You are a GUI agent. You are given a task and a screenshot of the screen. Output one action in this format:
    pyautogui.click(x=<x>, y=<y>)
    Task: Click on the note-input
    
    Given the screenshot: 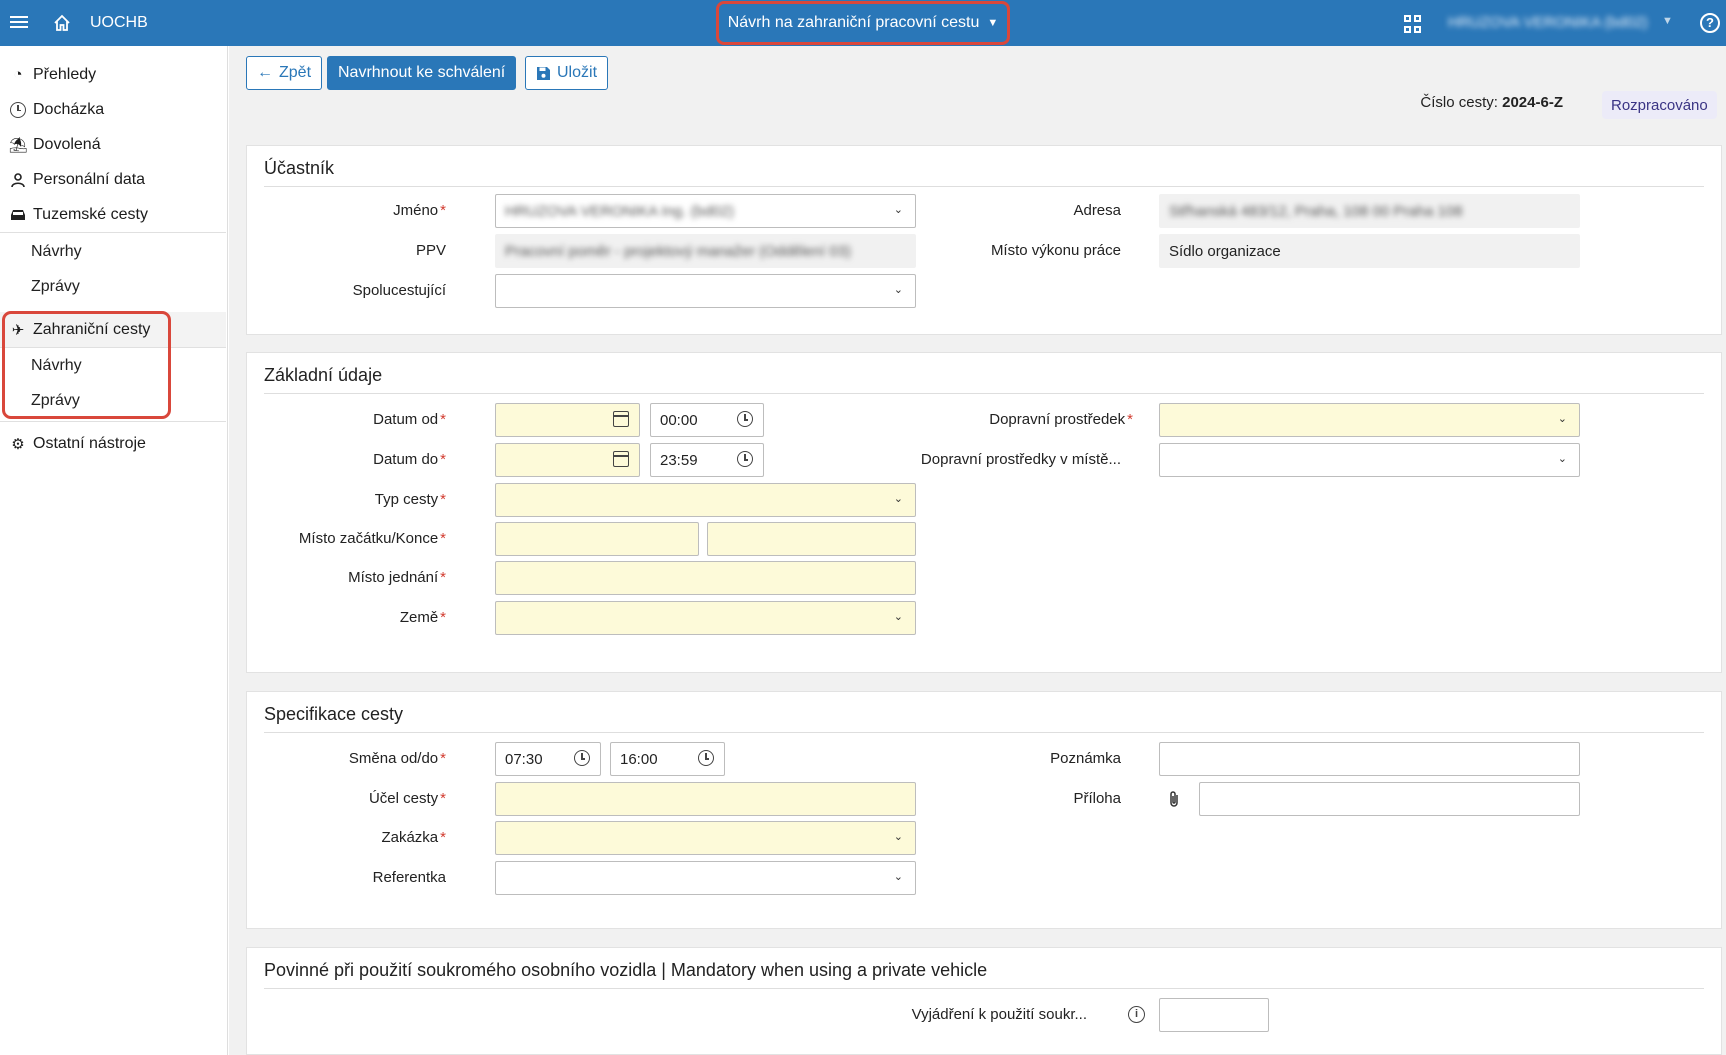 What is the action you would take?
    pyautogui.click(x=1369, y=759)
    